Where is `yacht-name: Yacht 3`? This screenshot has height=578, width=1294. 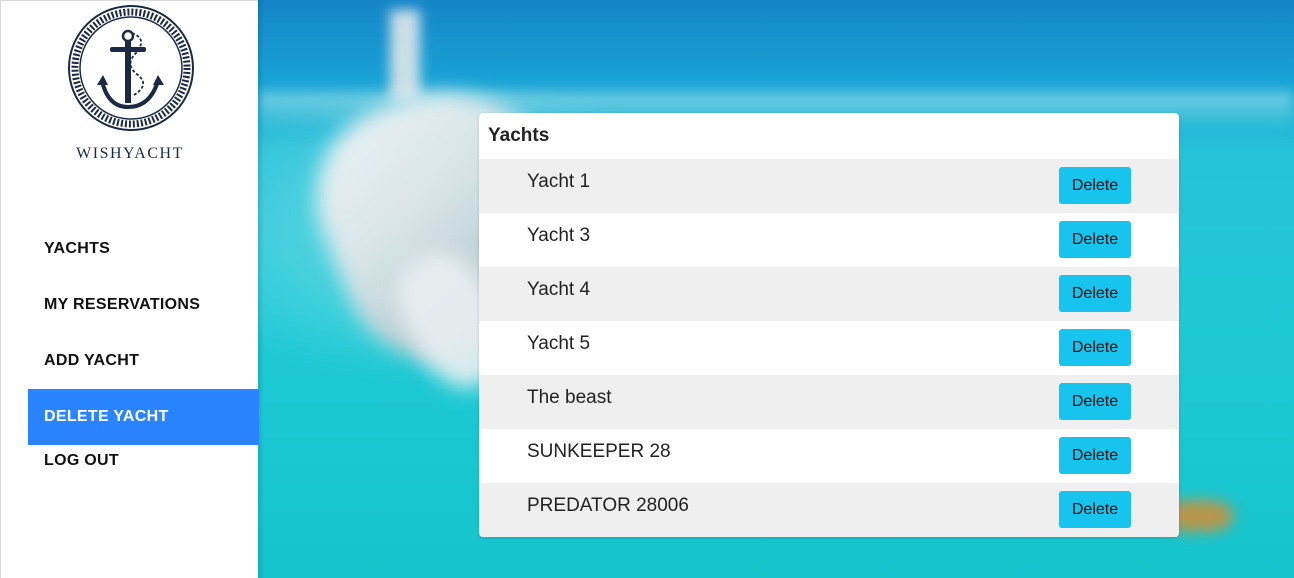
yacht-name: Yacht 3 is located at coordinates (559, 235).